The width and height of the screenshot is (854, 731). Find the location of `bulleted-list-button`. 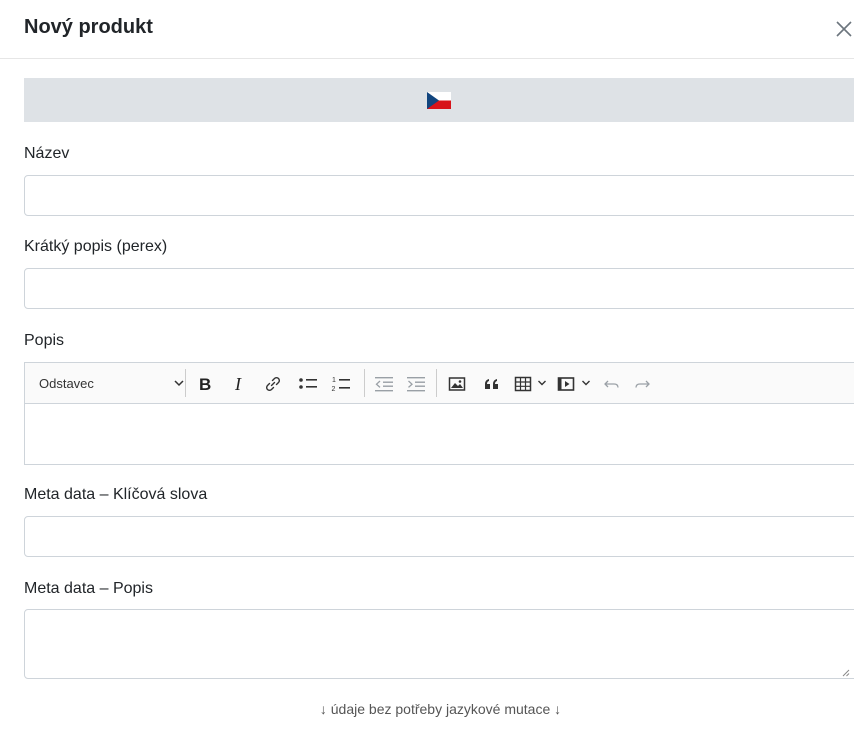

bulleted-list-button is located at coordinates (308, 384).